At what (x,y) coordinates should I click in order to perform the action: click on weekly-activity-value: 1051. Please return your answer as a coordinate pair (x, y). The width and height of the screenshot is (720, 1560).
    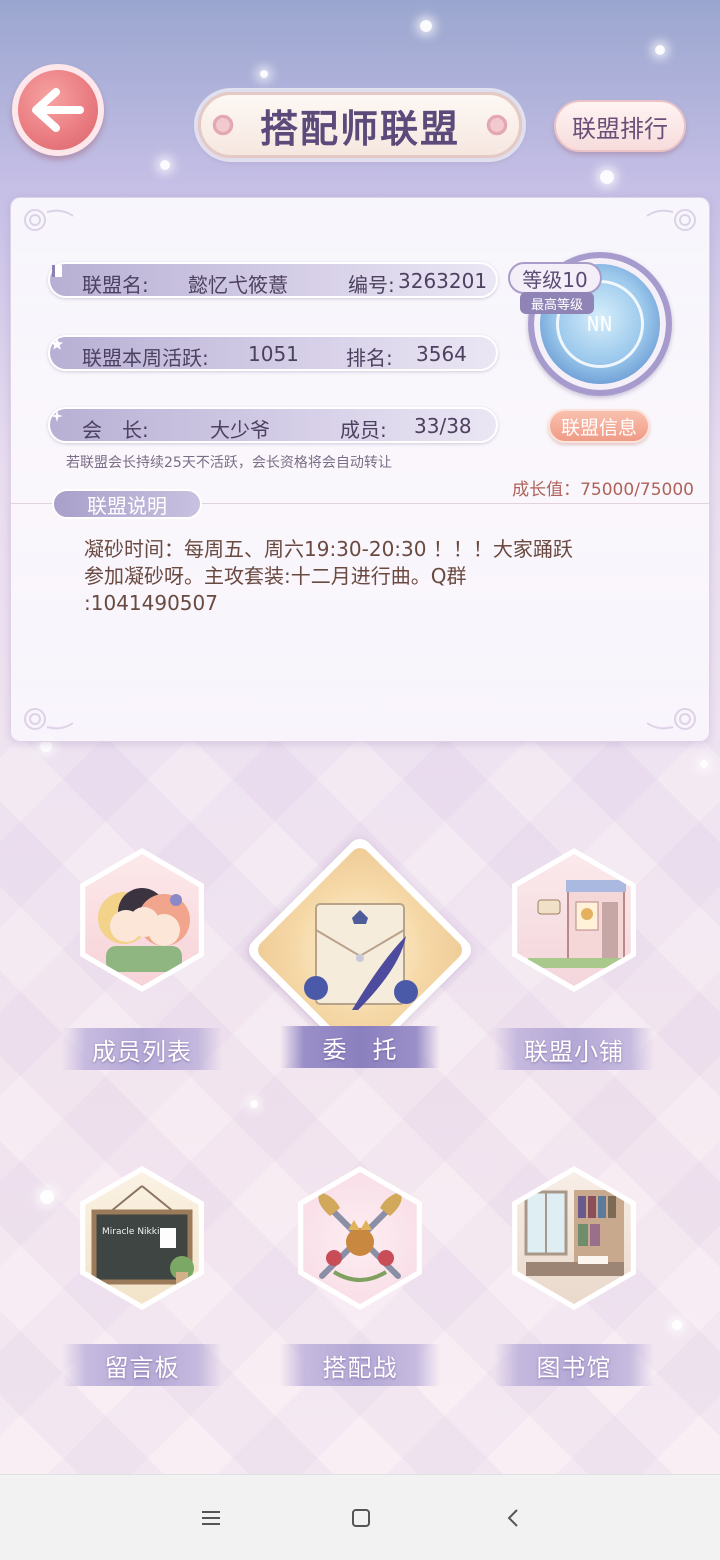
    Looking at the image, I should click on (273, 354).